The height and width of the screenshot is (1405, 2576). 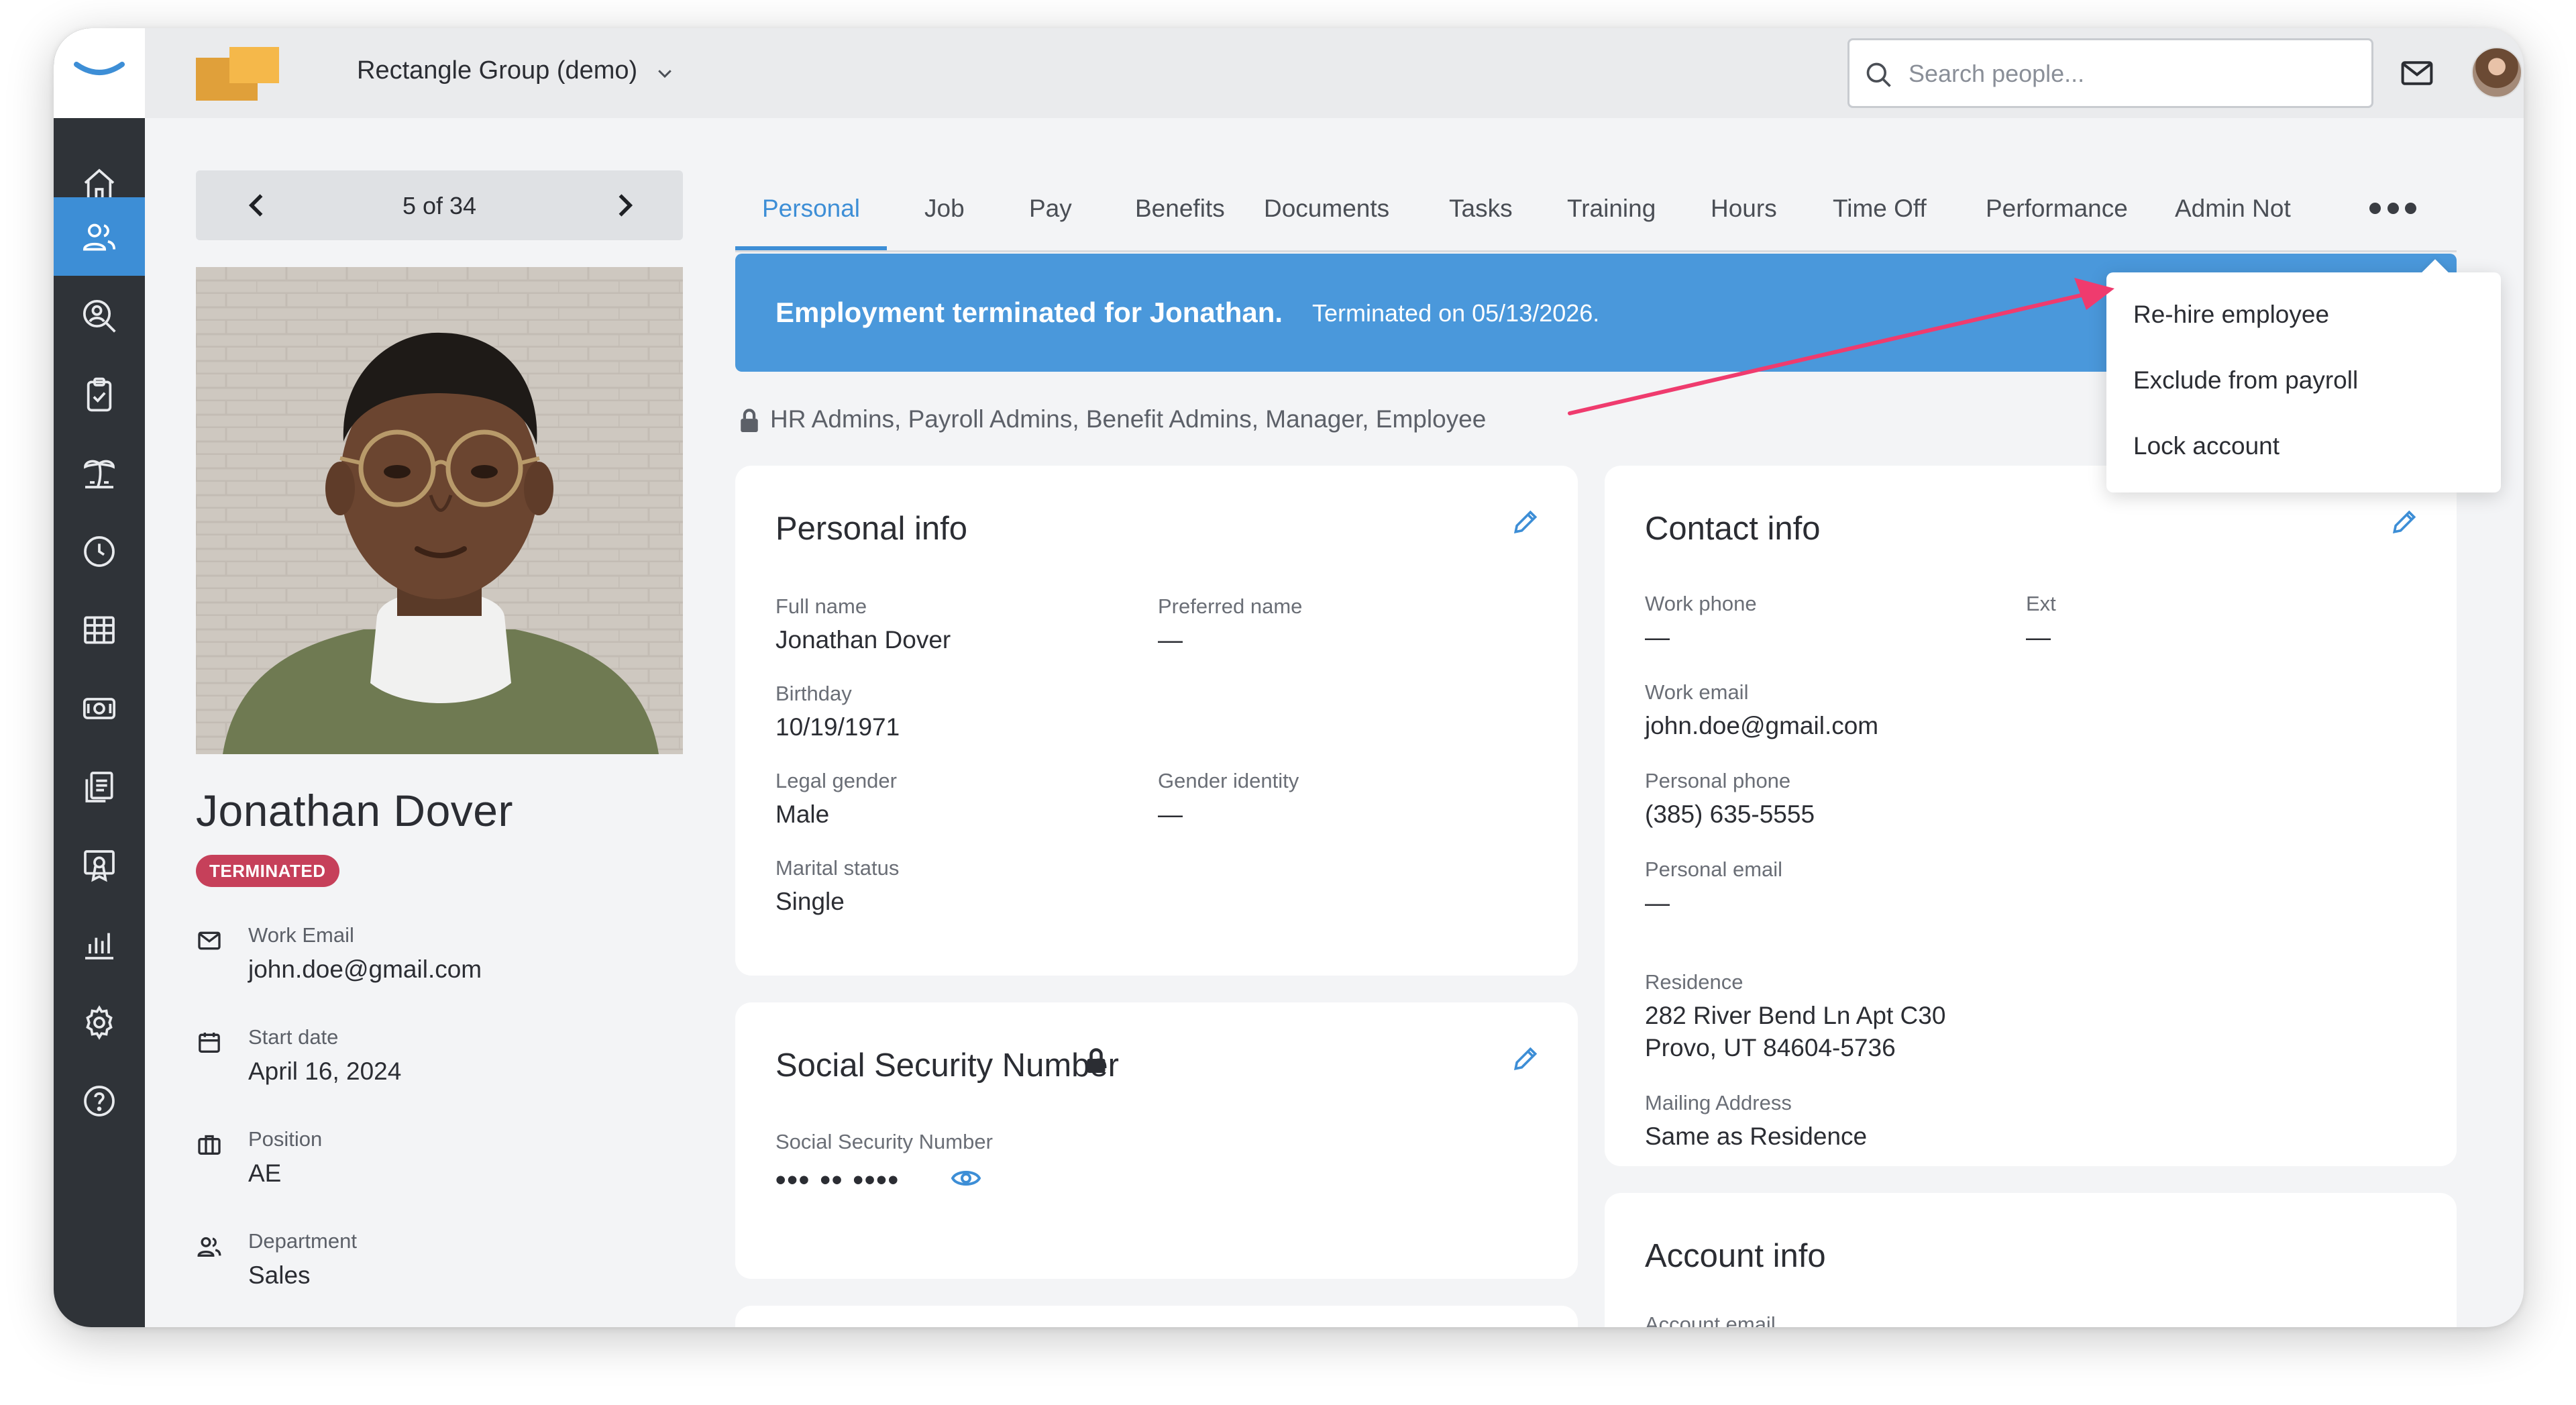 What do you see at coordinates (811, 209) in the screenshot?
I see `tab-personal: Personal` at bounding box center [811, 209].